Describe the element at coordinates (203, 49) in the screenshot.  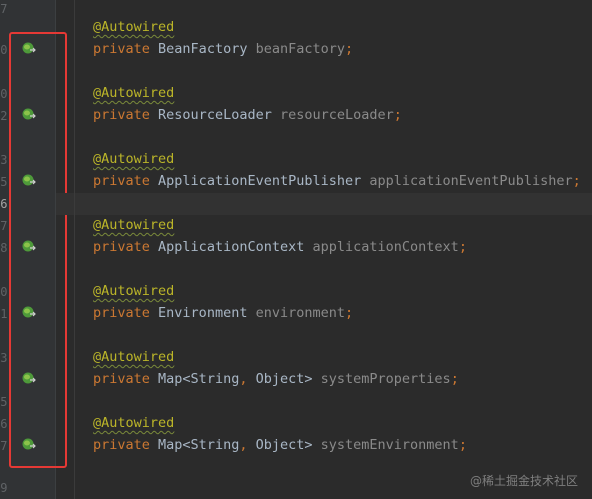
I see `type-name: BeanFactory` at that location.